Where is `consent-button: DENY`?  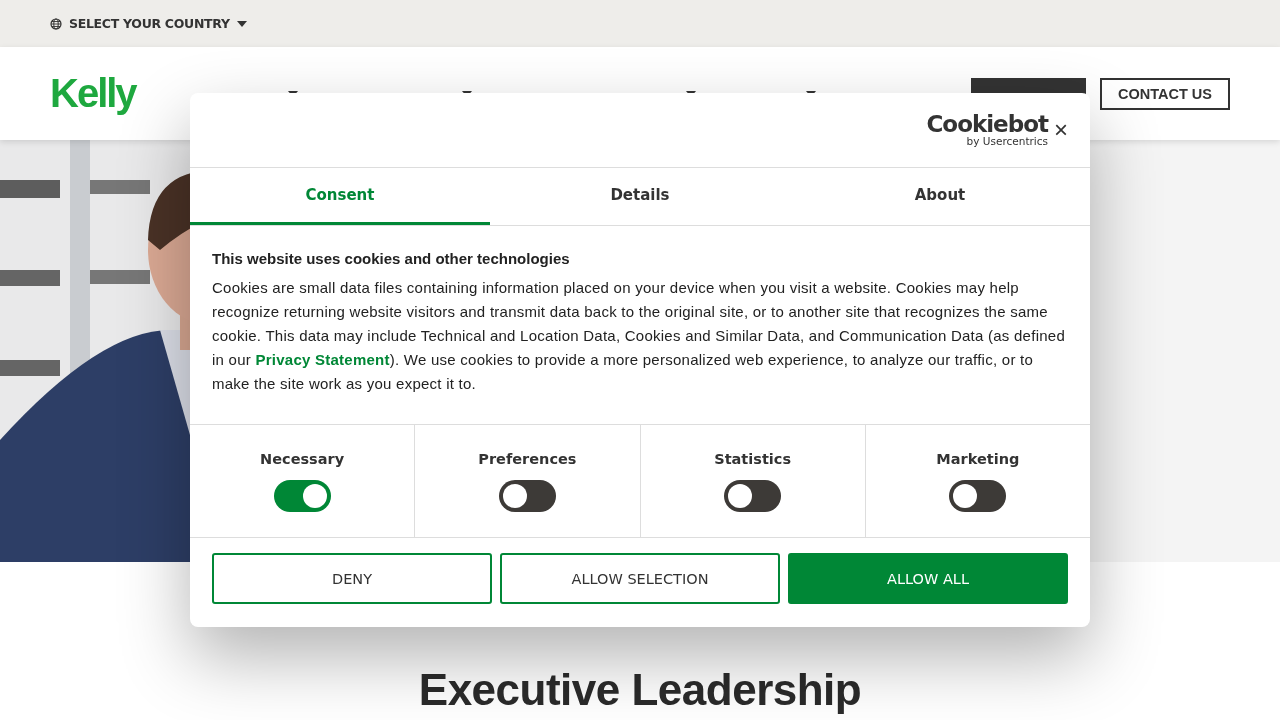 consent-button: DENY is located at coordinates (352, 578).